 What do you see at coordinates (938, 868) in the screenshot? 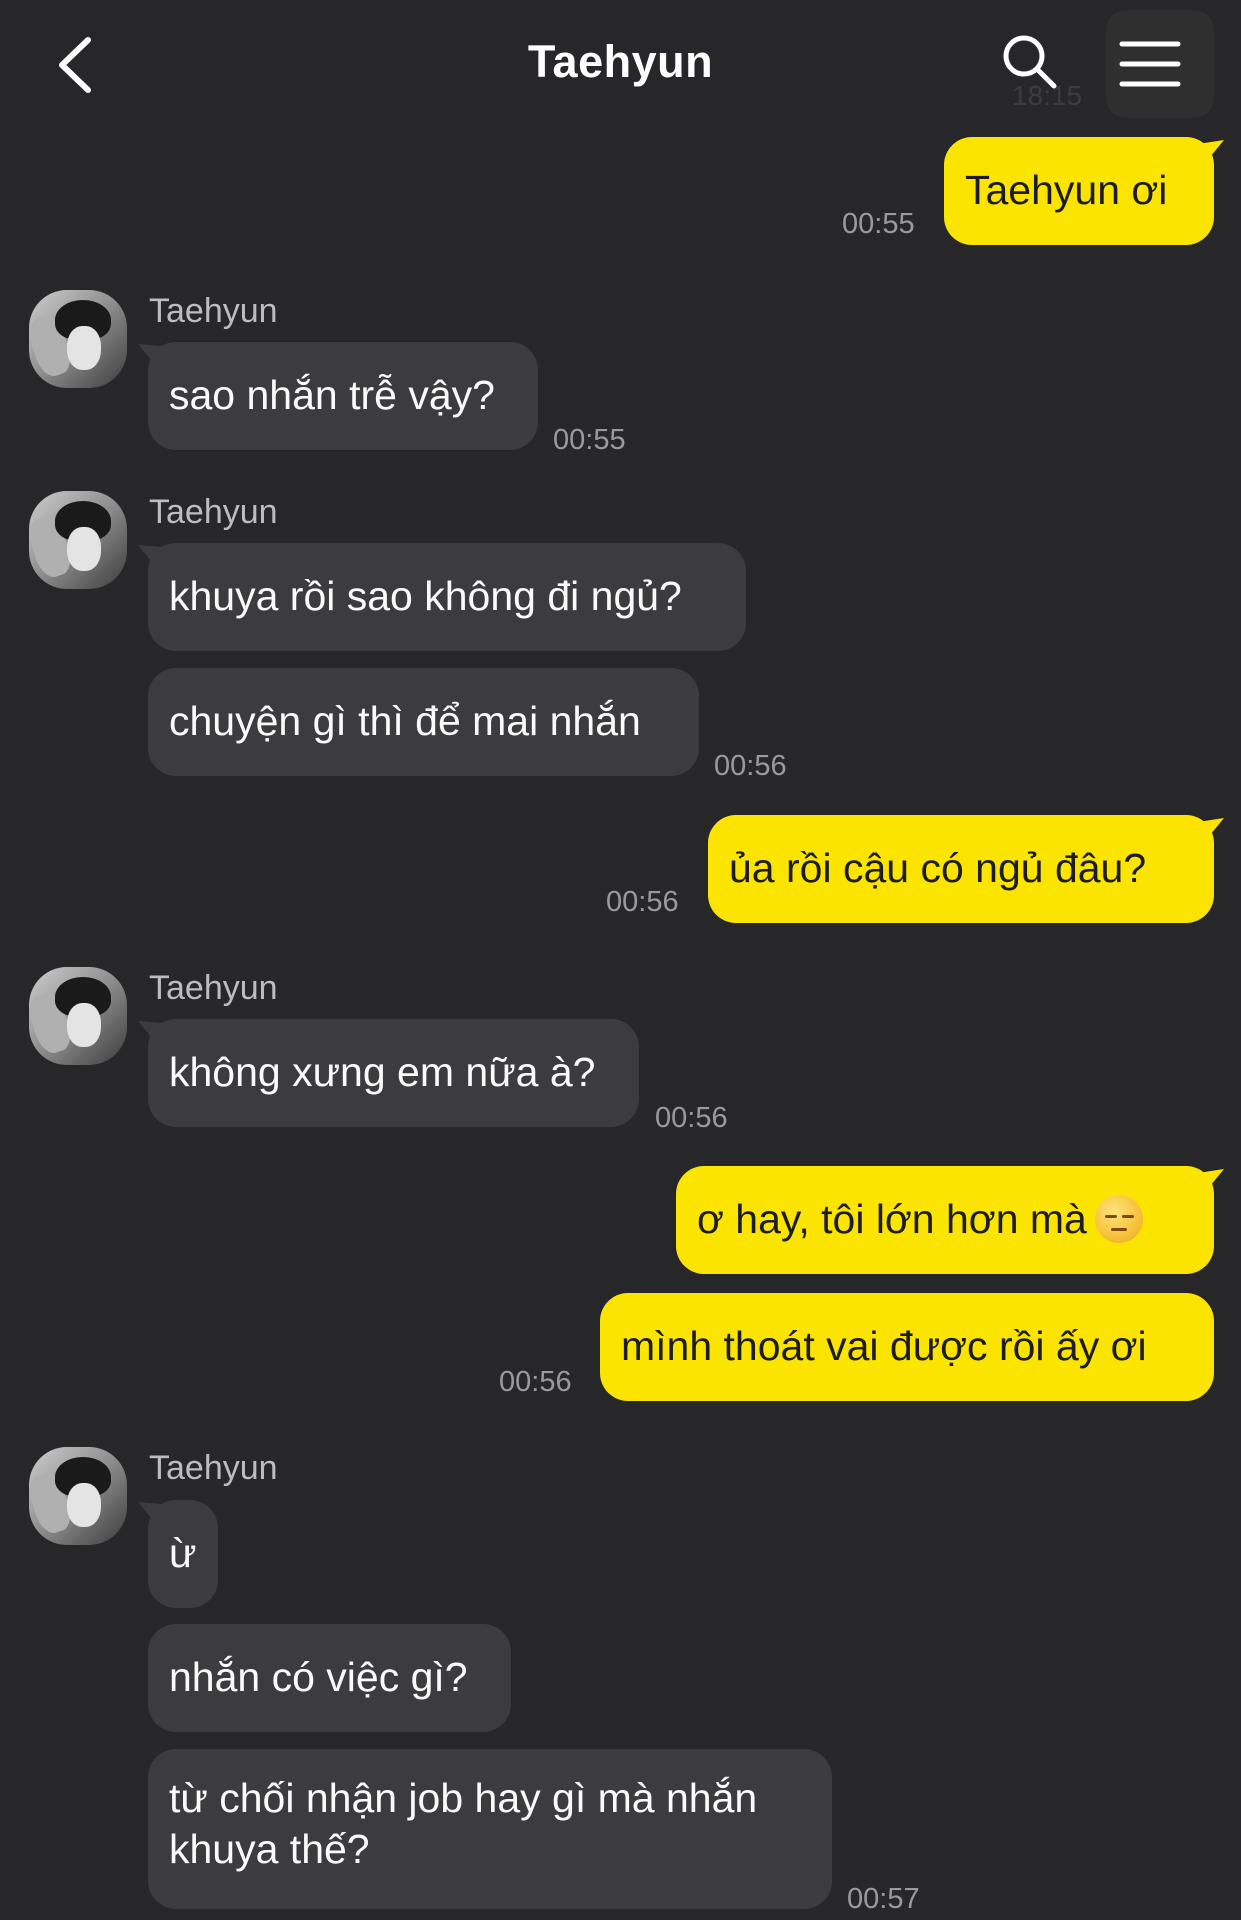
I see `message-text: ủa rồi cậu có ngủ đâu?` at bounding box center [938, 868].